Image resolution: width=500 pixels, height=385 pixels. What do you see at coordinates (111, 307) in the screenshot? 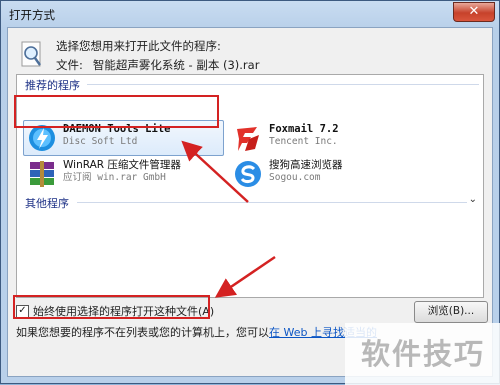
I see `annotation-box-checkbox` at bounding box center [111, 307].